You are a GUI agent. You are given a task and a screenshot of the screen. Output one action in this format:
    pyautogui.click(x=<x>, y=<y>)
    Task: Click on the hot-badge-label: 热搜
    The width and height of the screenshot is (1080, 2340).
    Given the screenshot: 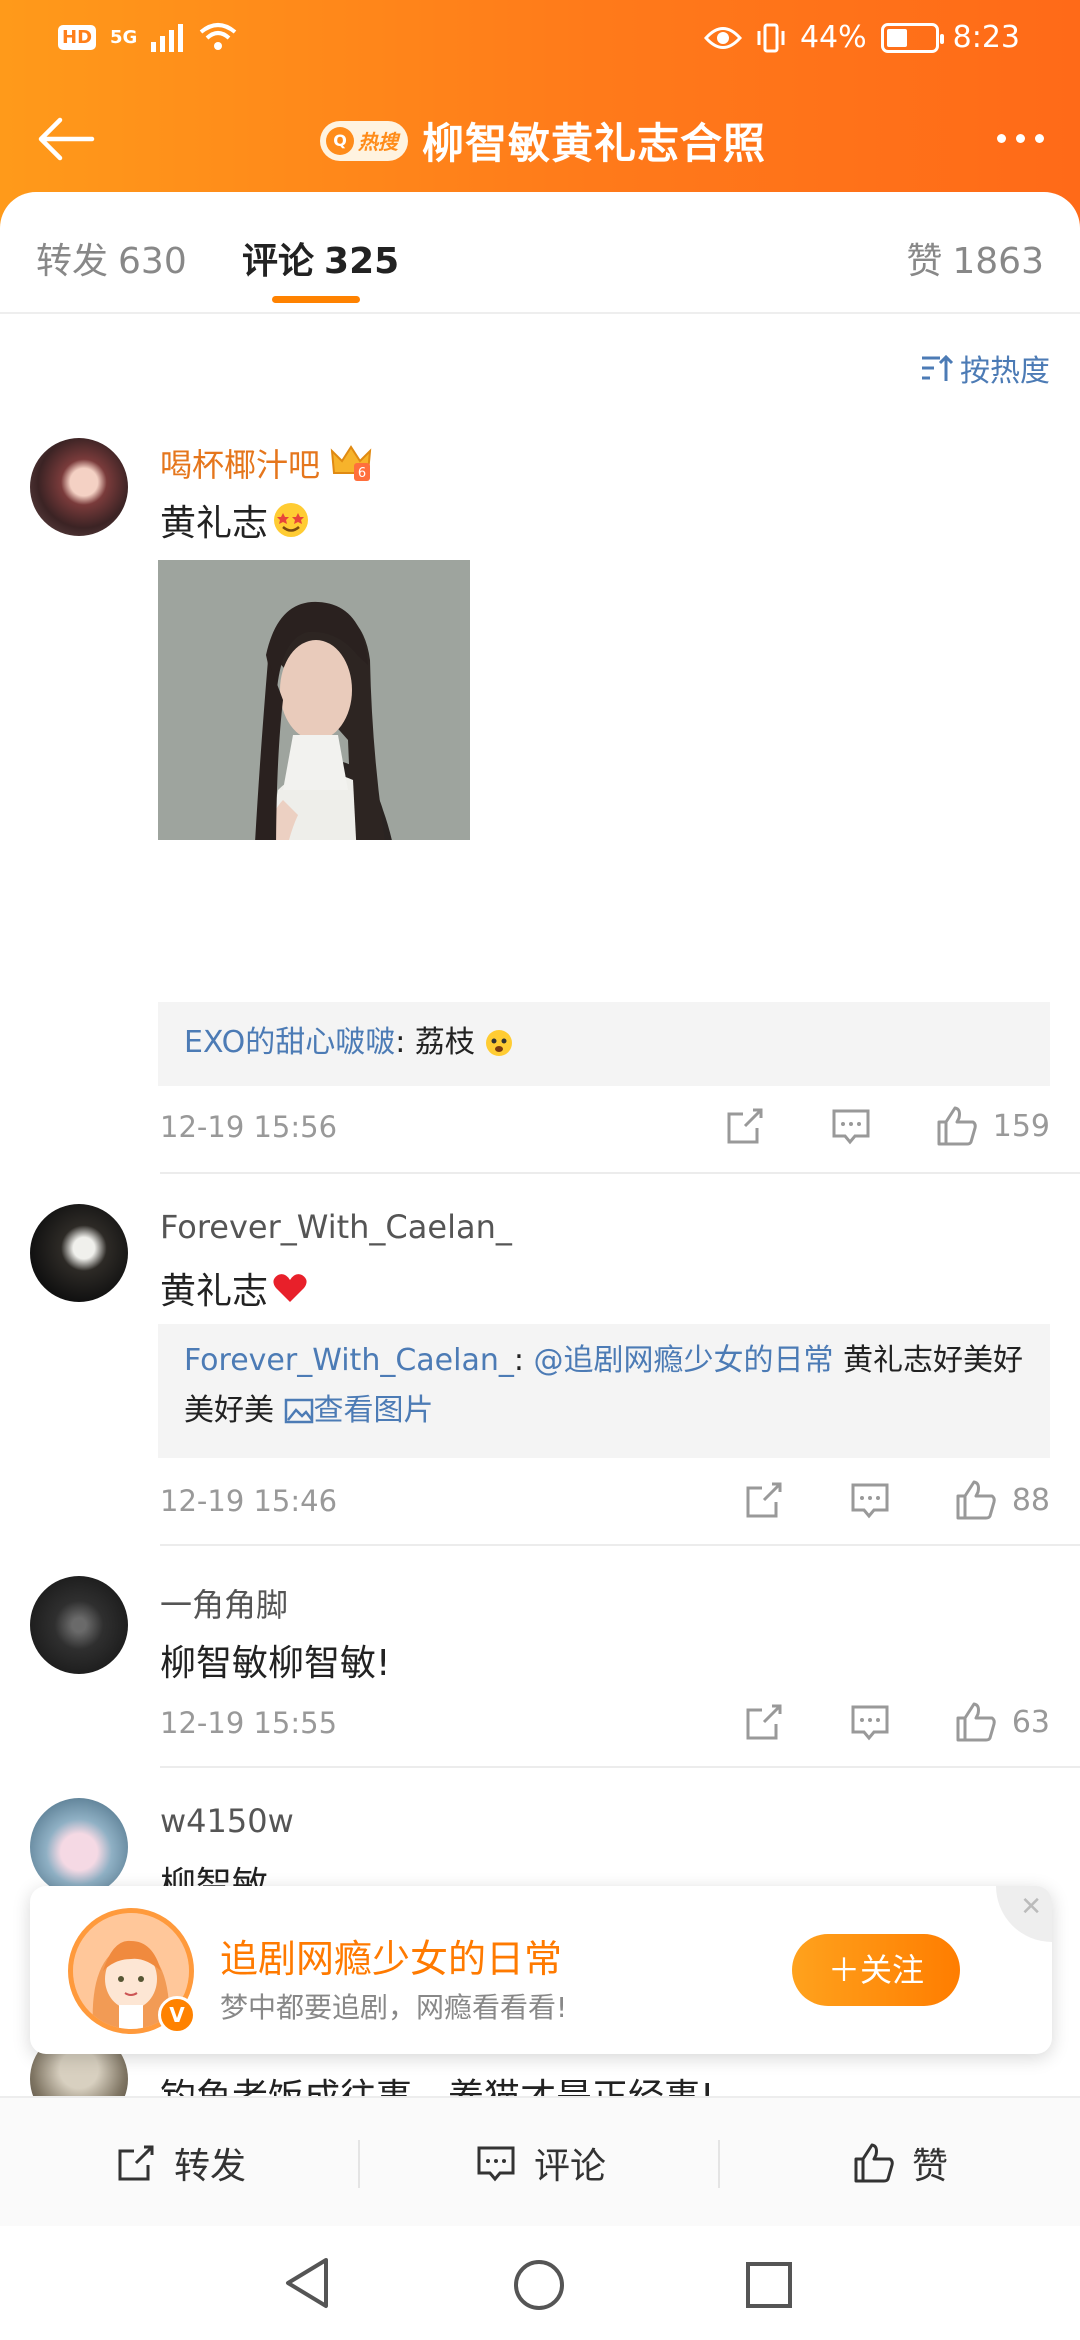 What is the action you would take?
    pyautogui.click(x=378, y=142)
    